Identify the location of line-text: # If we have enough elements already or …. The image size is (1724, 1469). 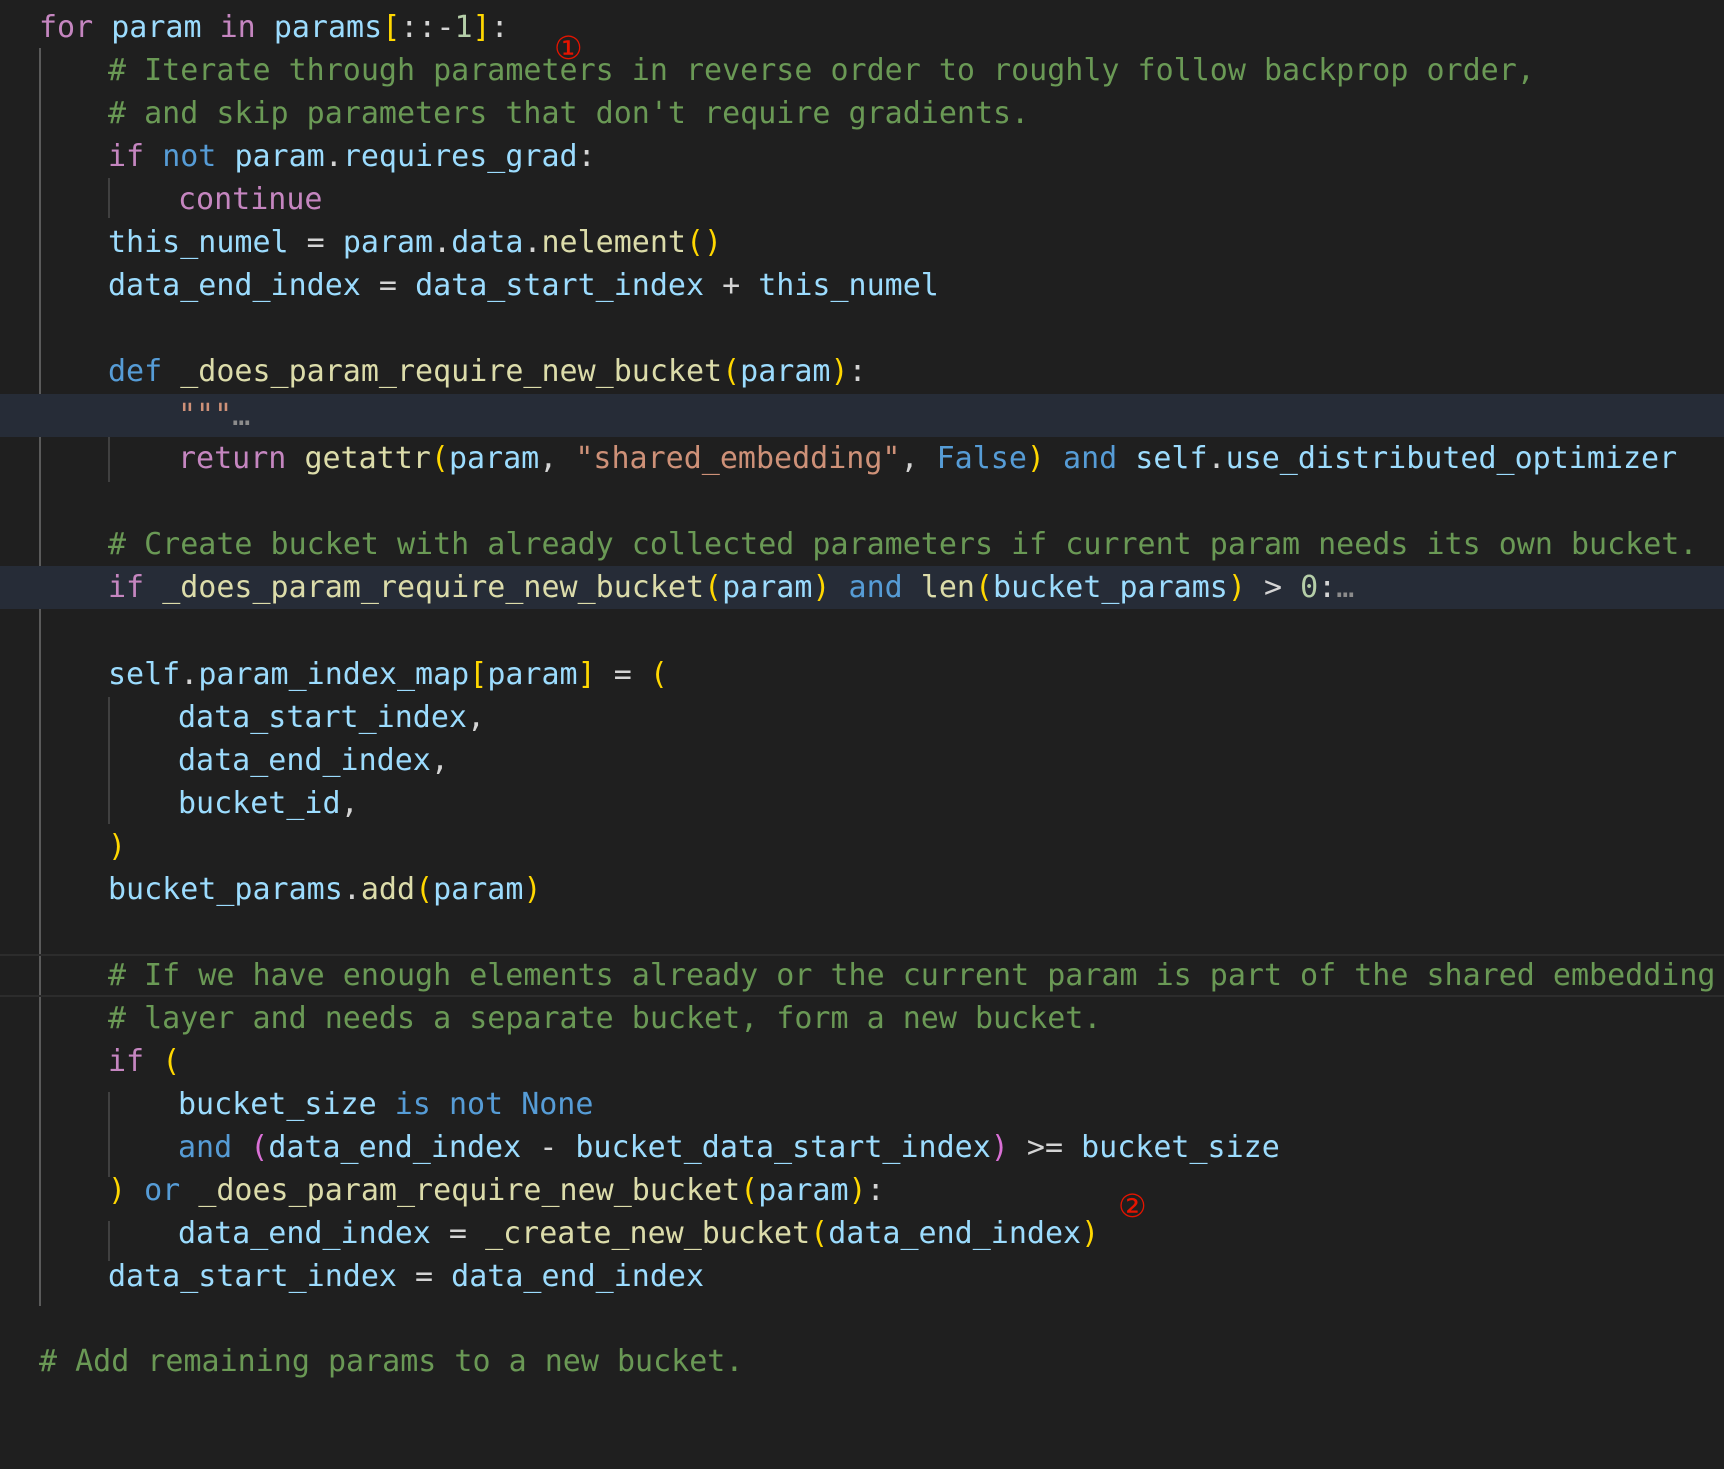
(912, 975).